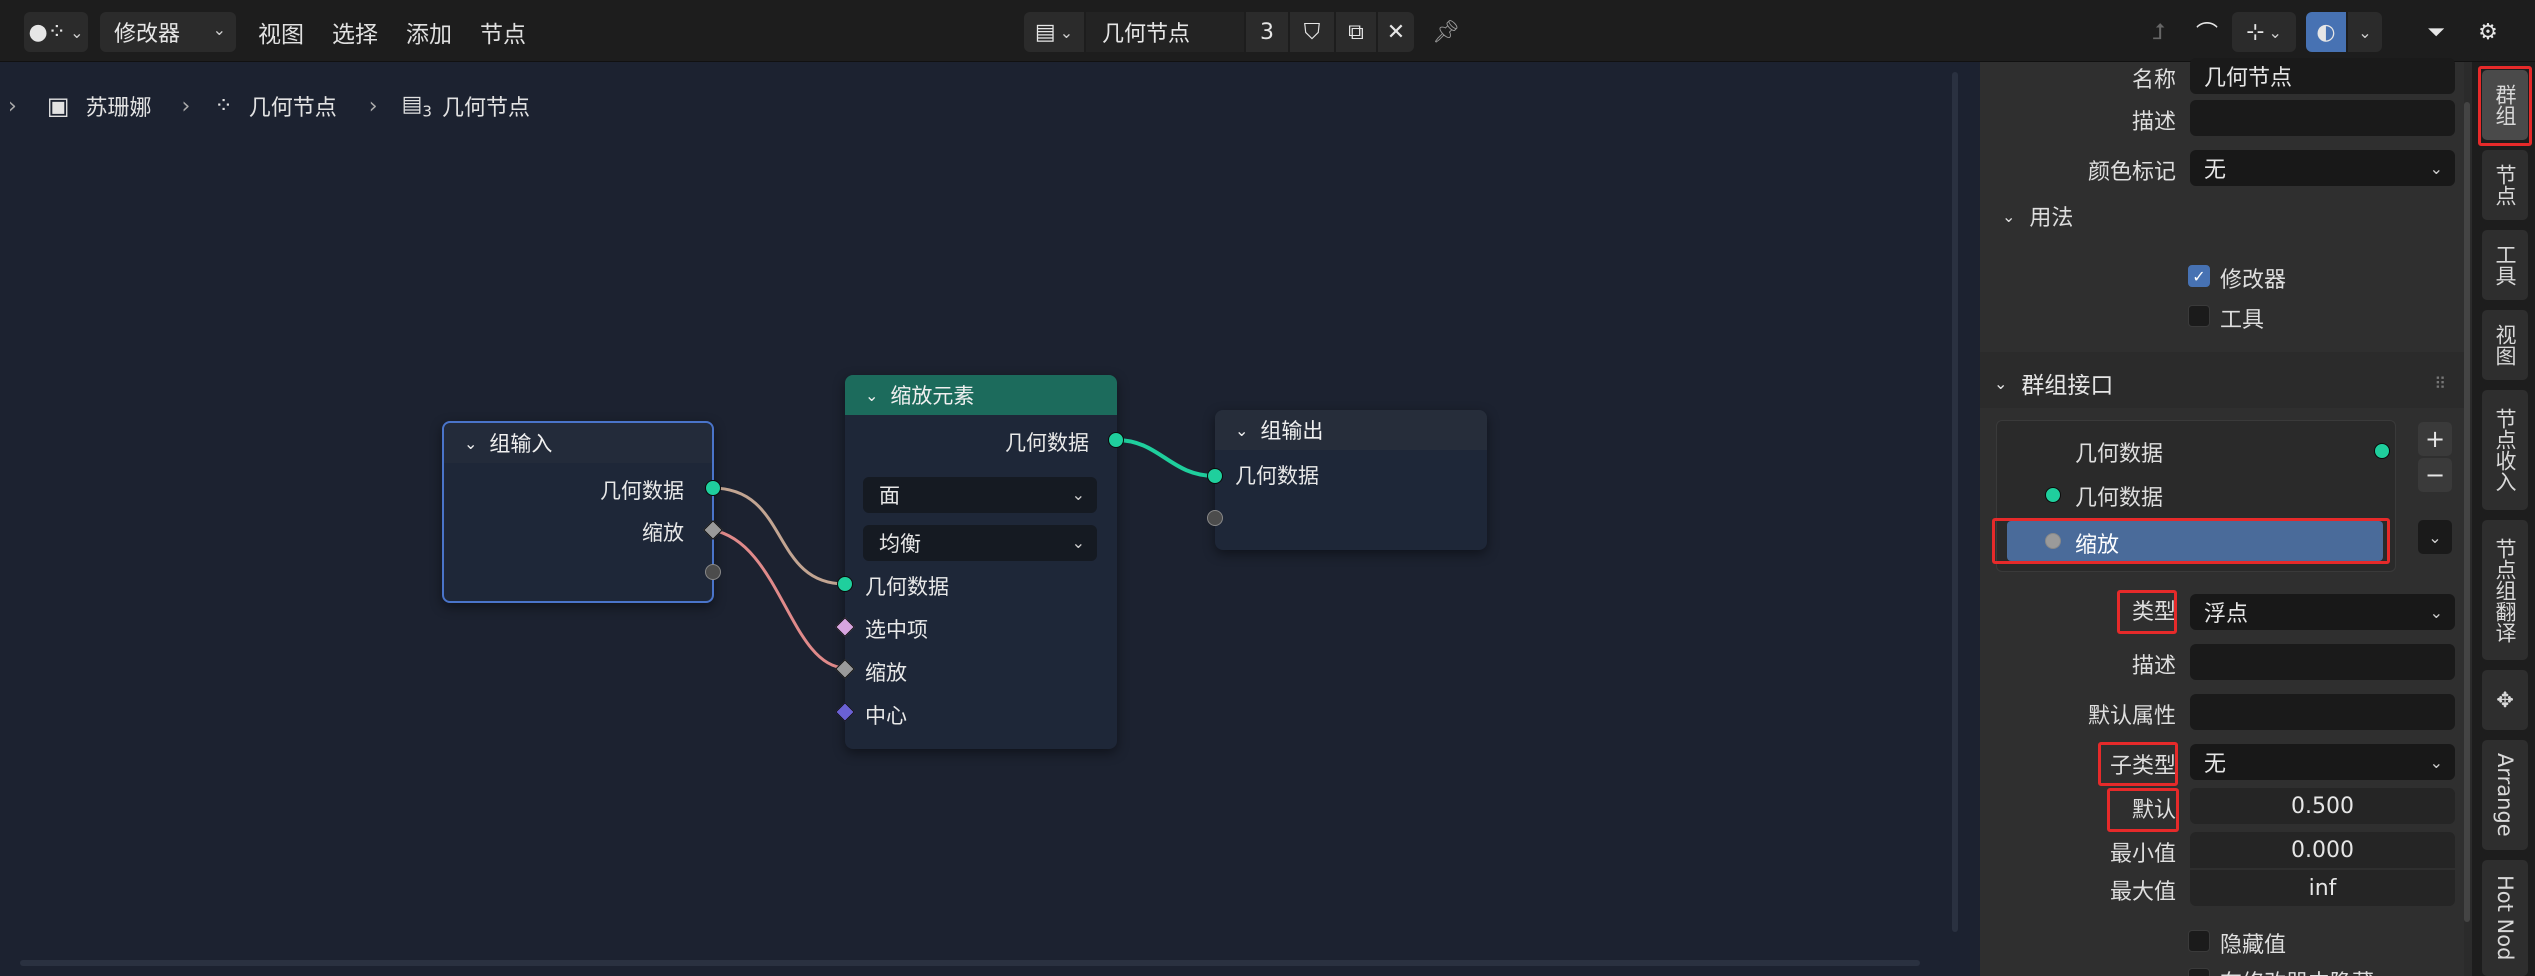 Image resolution: width=2535 pixels, height=976 pixels. I want to click on group-output-node: ⌄ 组输出 几何数据, so click(1351, 480).